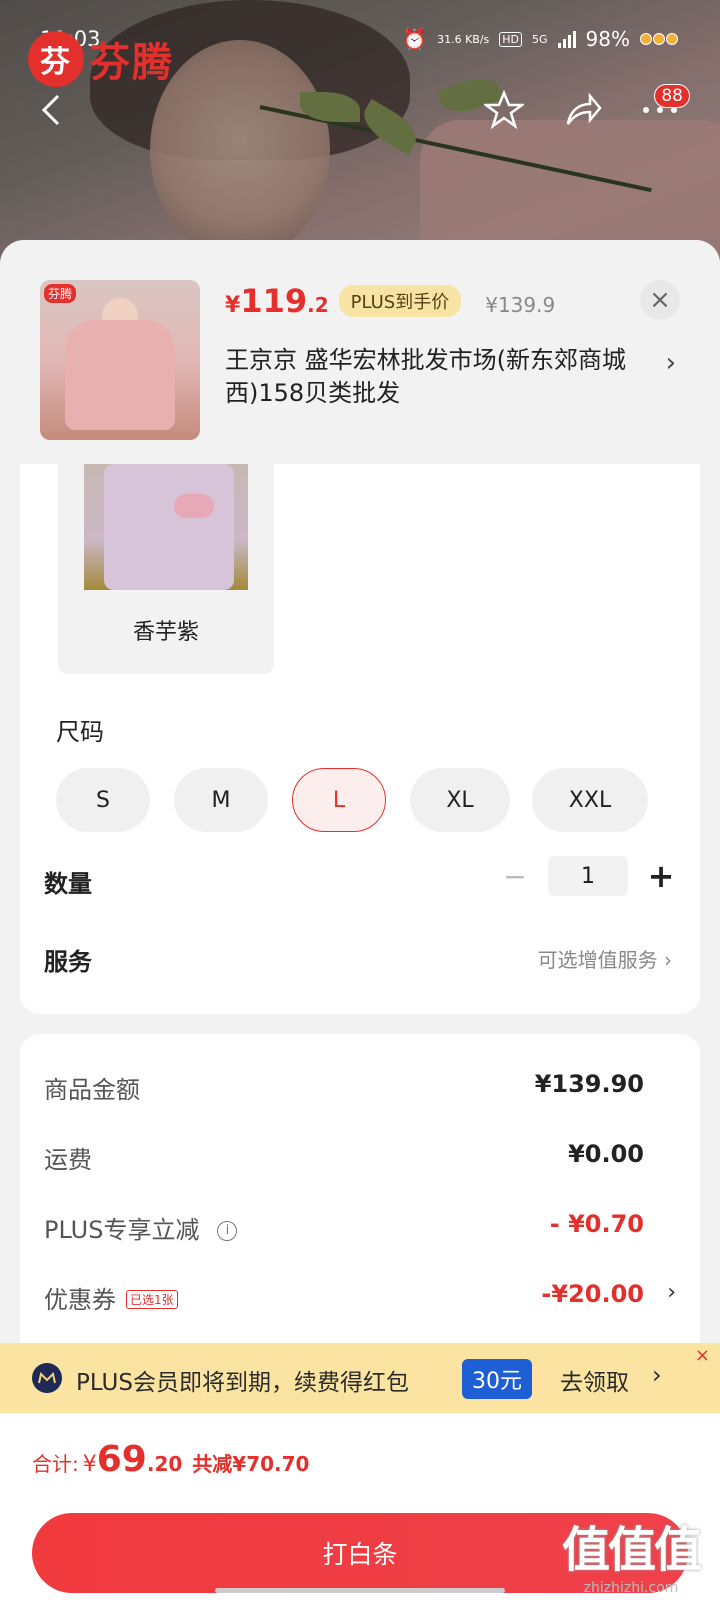 Image resolution: width=720 pixels, height=1600 pixels. Describe the element at coordinates (497, 1379) in the screenshot. I see `banner-amount: 30元` at that location.